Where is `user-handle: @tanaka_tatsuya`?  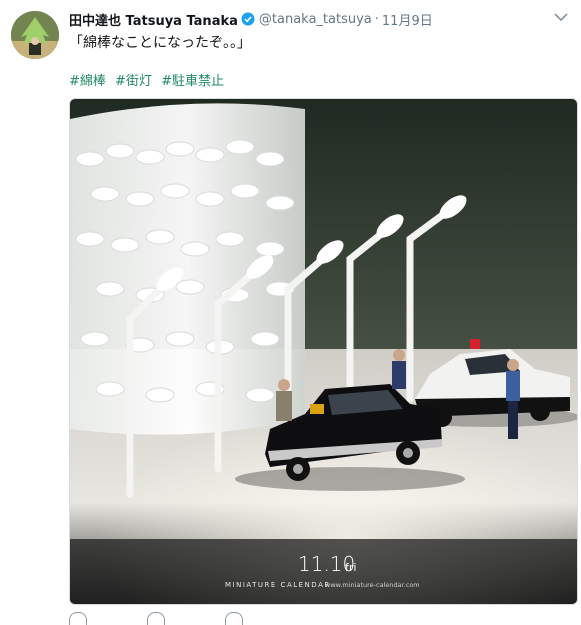
user-handle: @tanaka_tatsuya is located at coordinates (315, 19).